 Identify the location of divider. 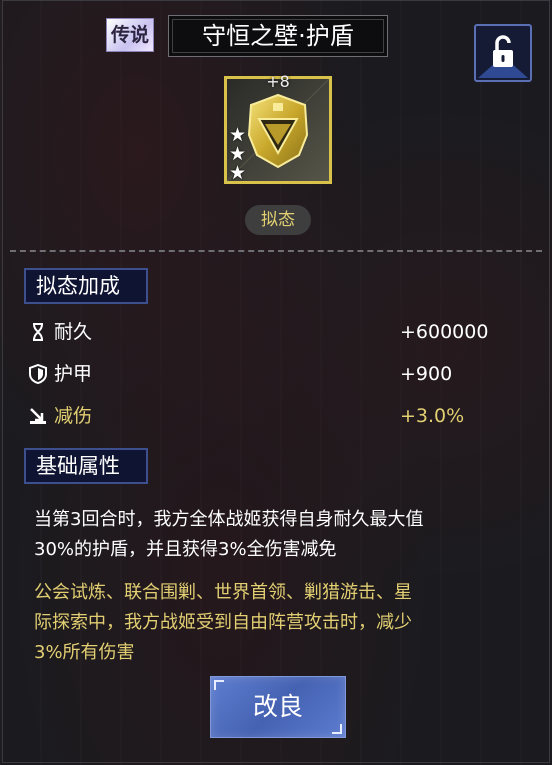
(276, 251).